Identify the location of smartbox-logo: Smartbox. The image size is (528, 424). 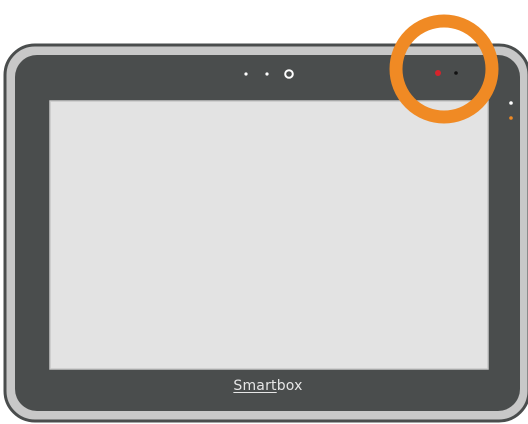
(267, 386).